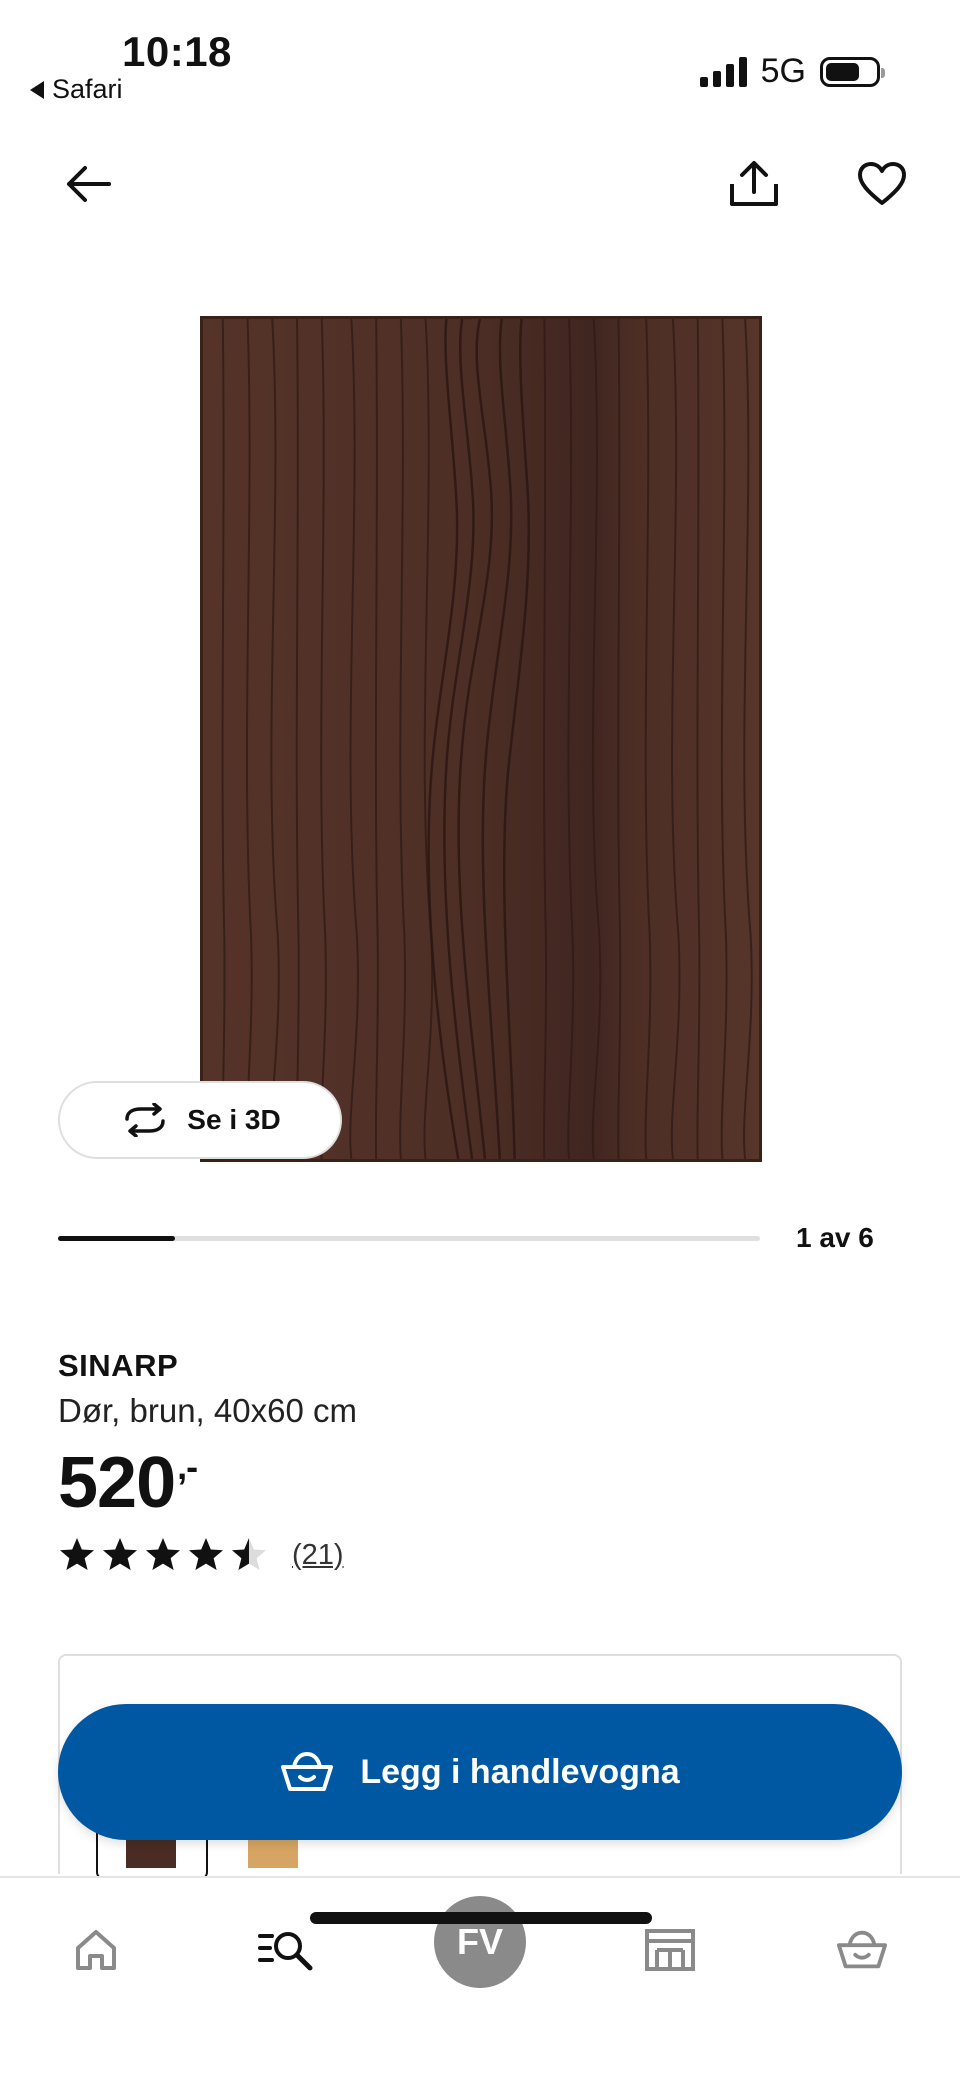  Describe the element at coordinates (481, 1918) in the screenshot. I see `home-indicator` at that location.